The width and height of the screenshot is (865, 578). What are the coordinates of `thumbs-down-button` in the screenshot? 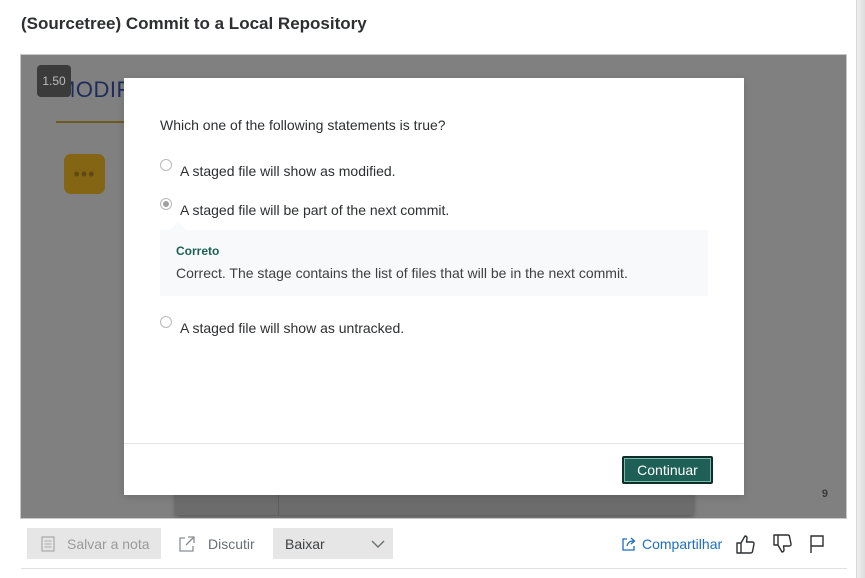 It's located at (782, 544).